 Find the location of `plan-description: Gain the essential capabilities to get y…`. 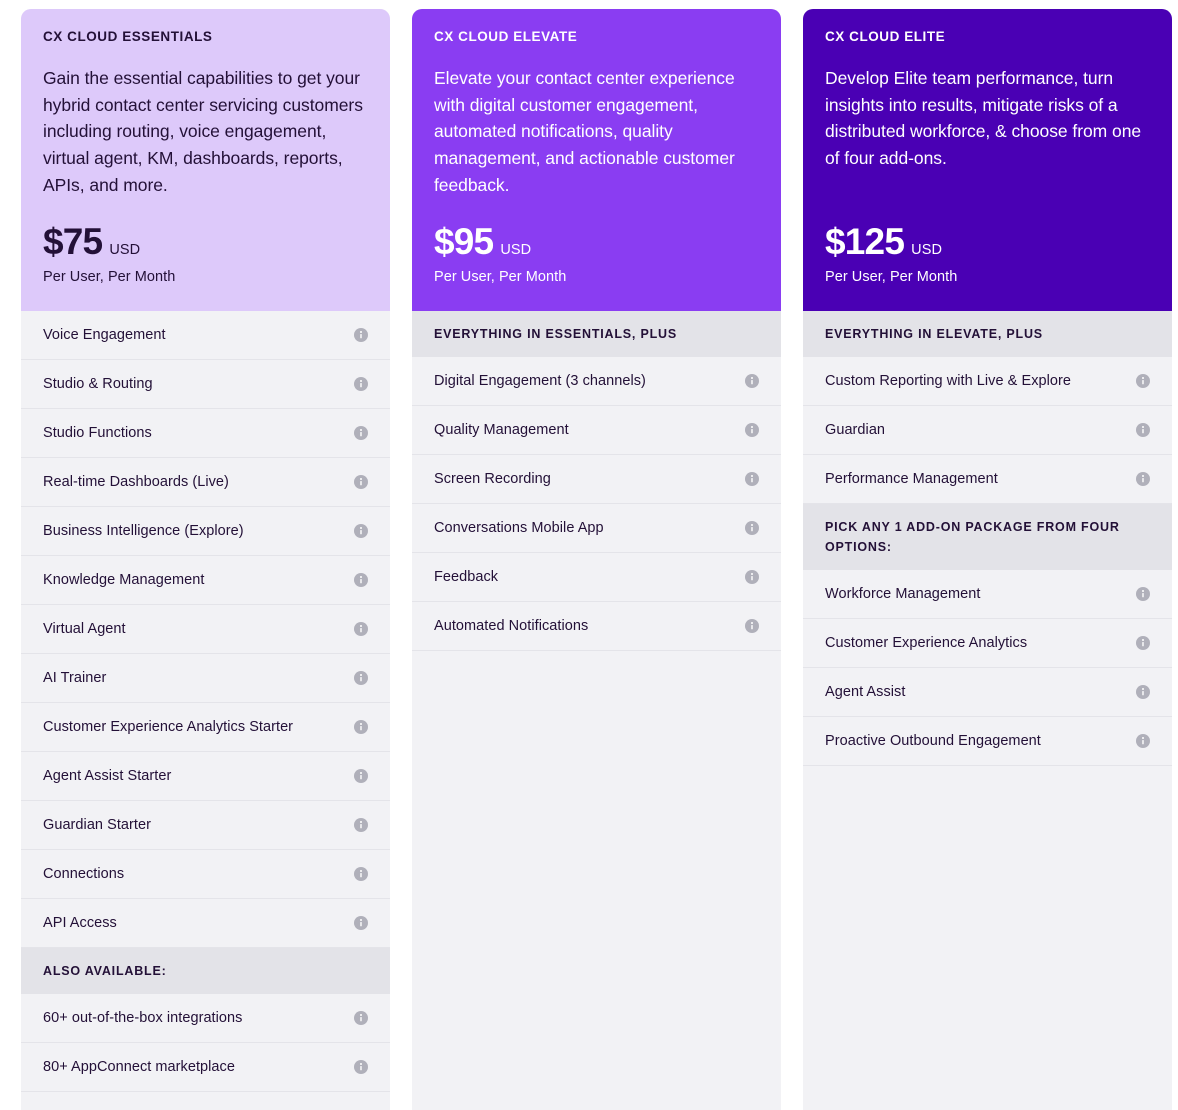

plan-description: Gain the essential capabilities to get y… is located at coordinates (203, 131).